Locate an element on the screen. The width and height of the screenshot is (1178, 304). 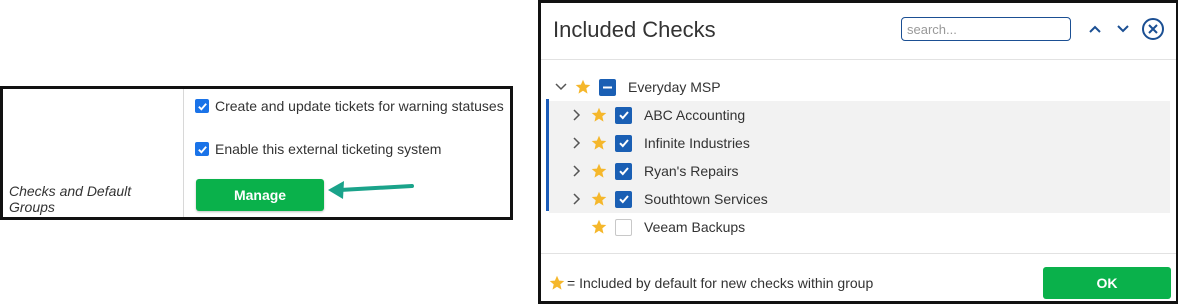
tree-node-label: Infinite Industries is located at coordinates (697, 143).